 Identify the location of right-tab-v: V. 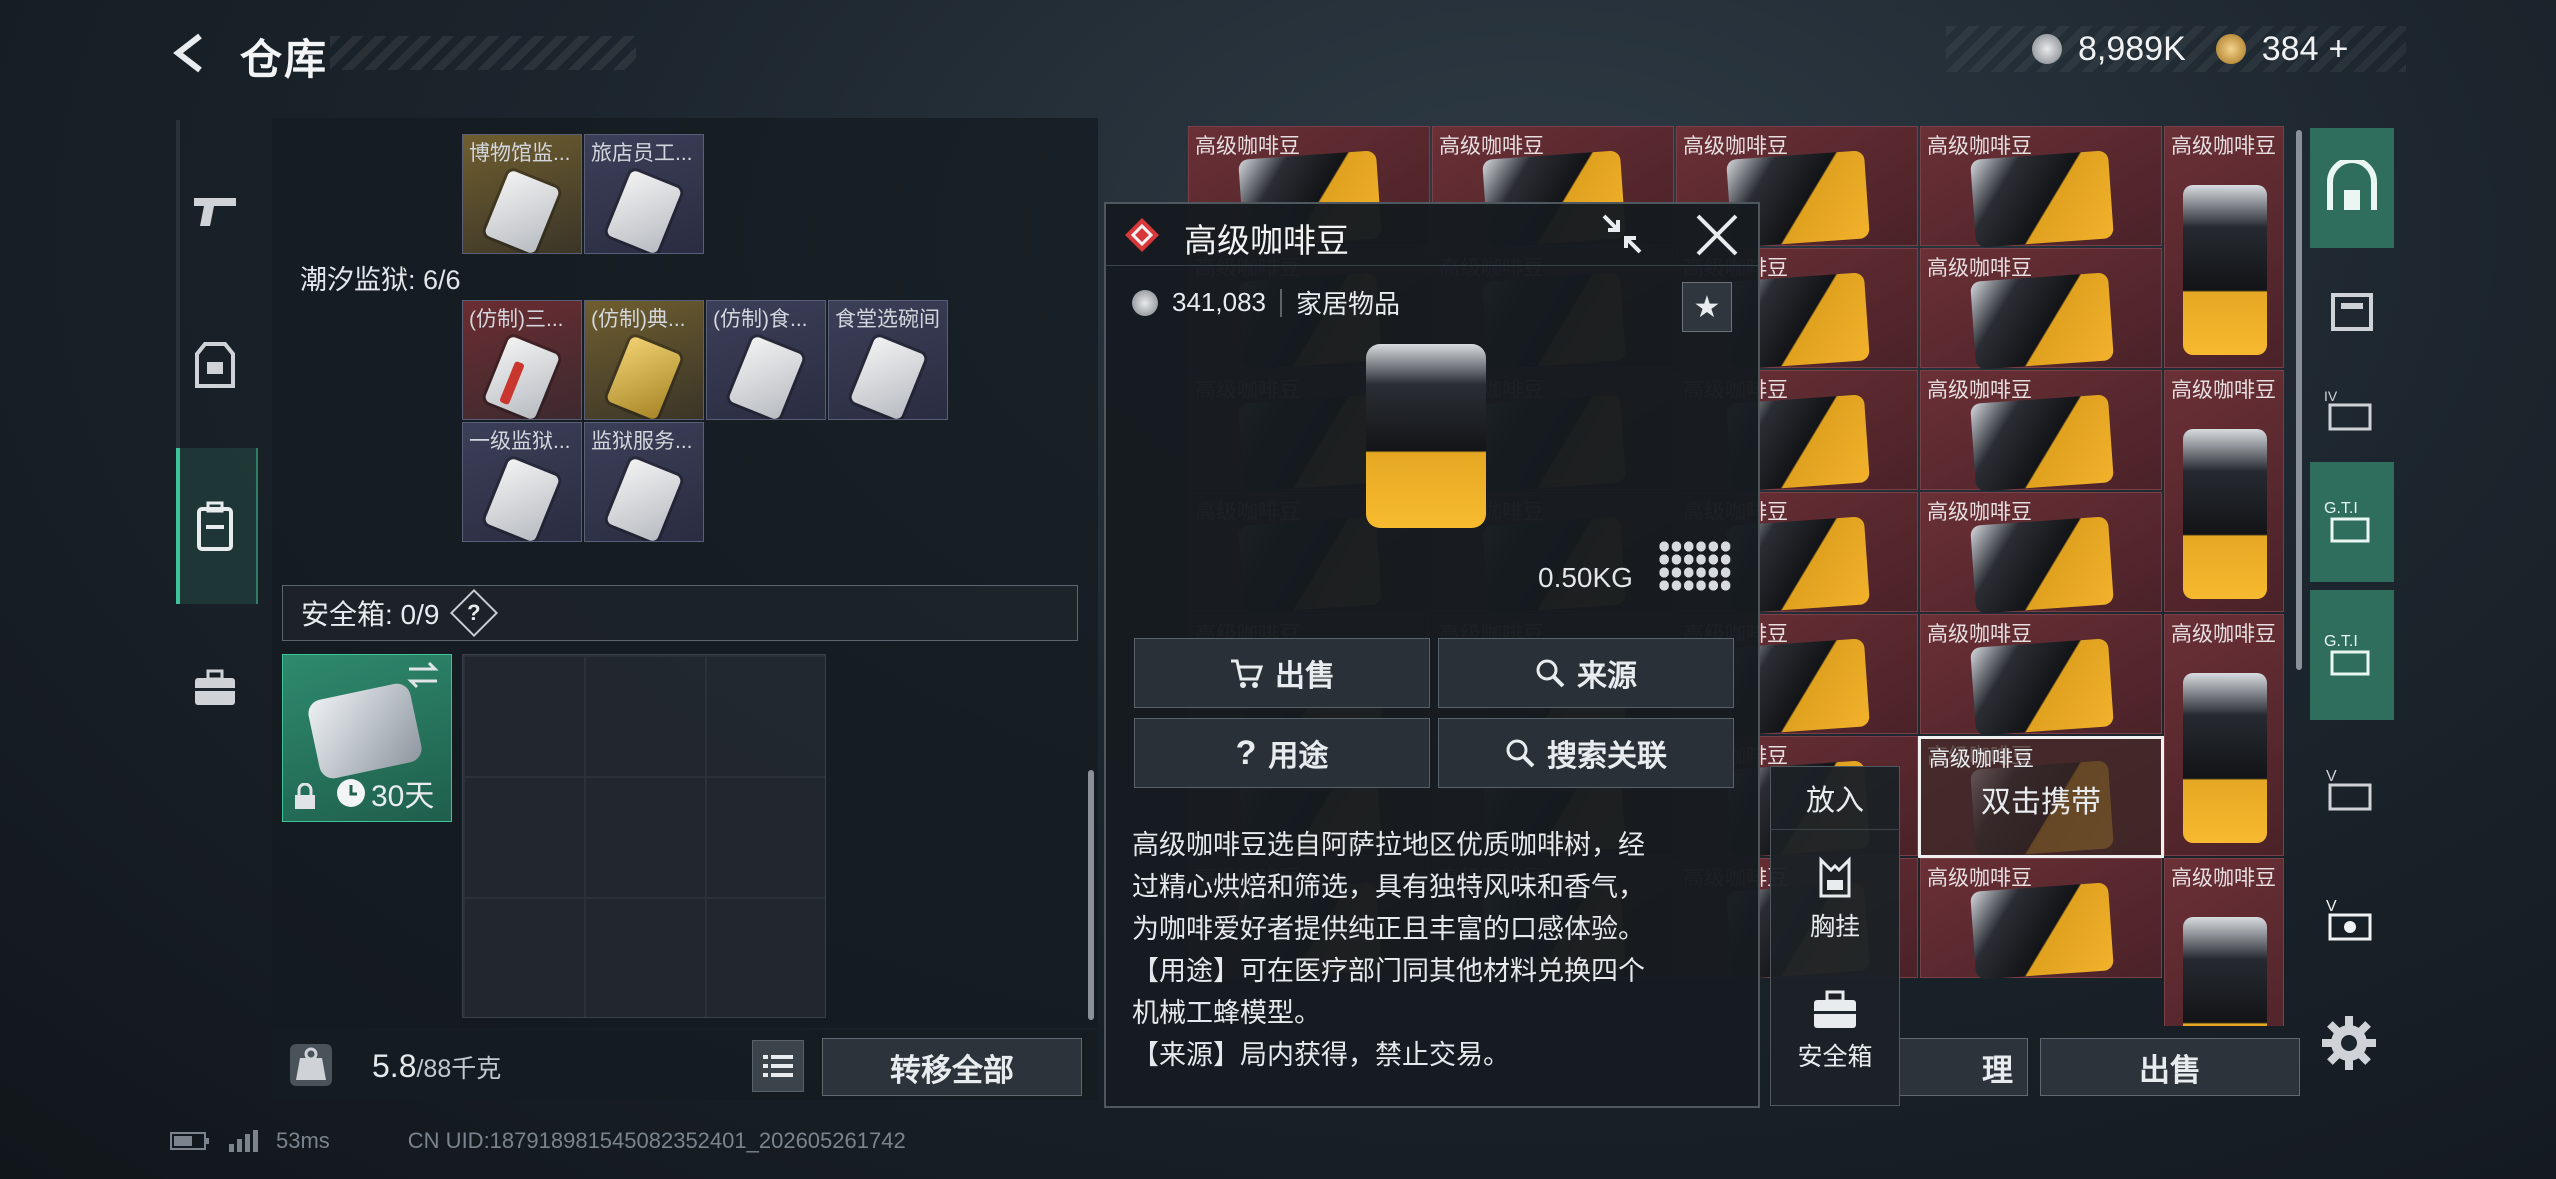
(2352, 790).